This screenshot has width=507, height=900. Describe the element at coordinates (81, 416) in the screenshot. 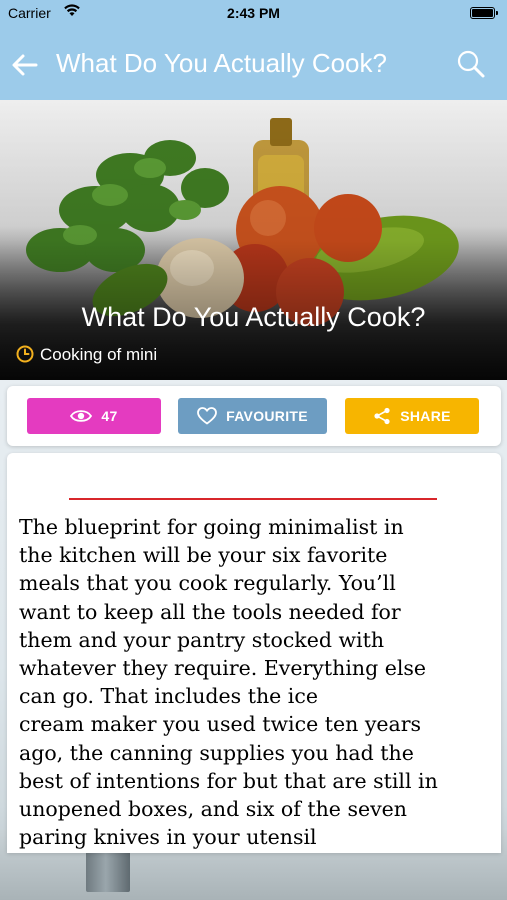

I see `eye-icon` at that location.